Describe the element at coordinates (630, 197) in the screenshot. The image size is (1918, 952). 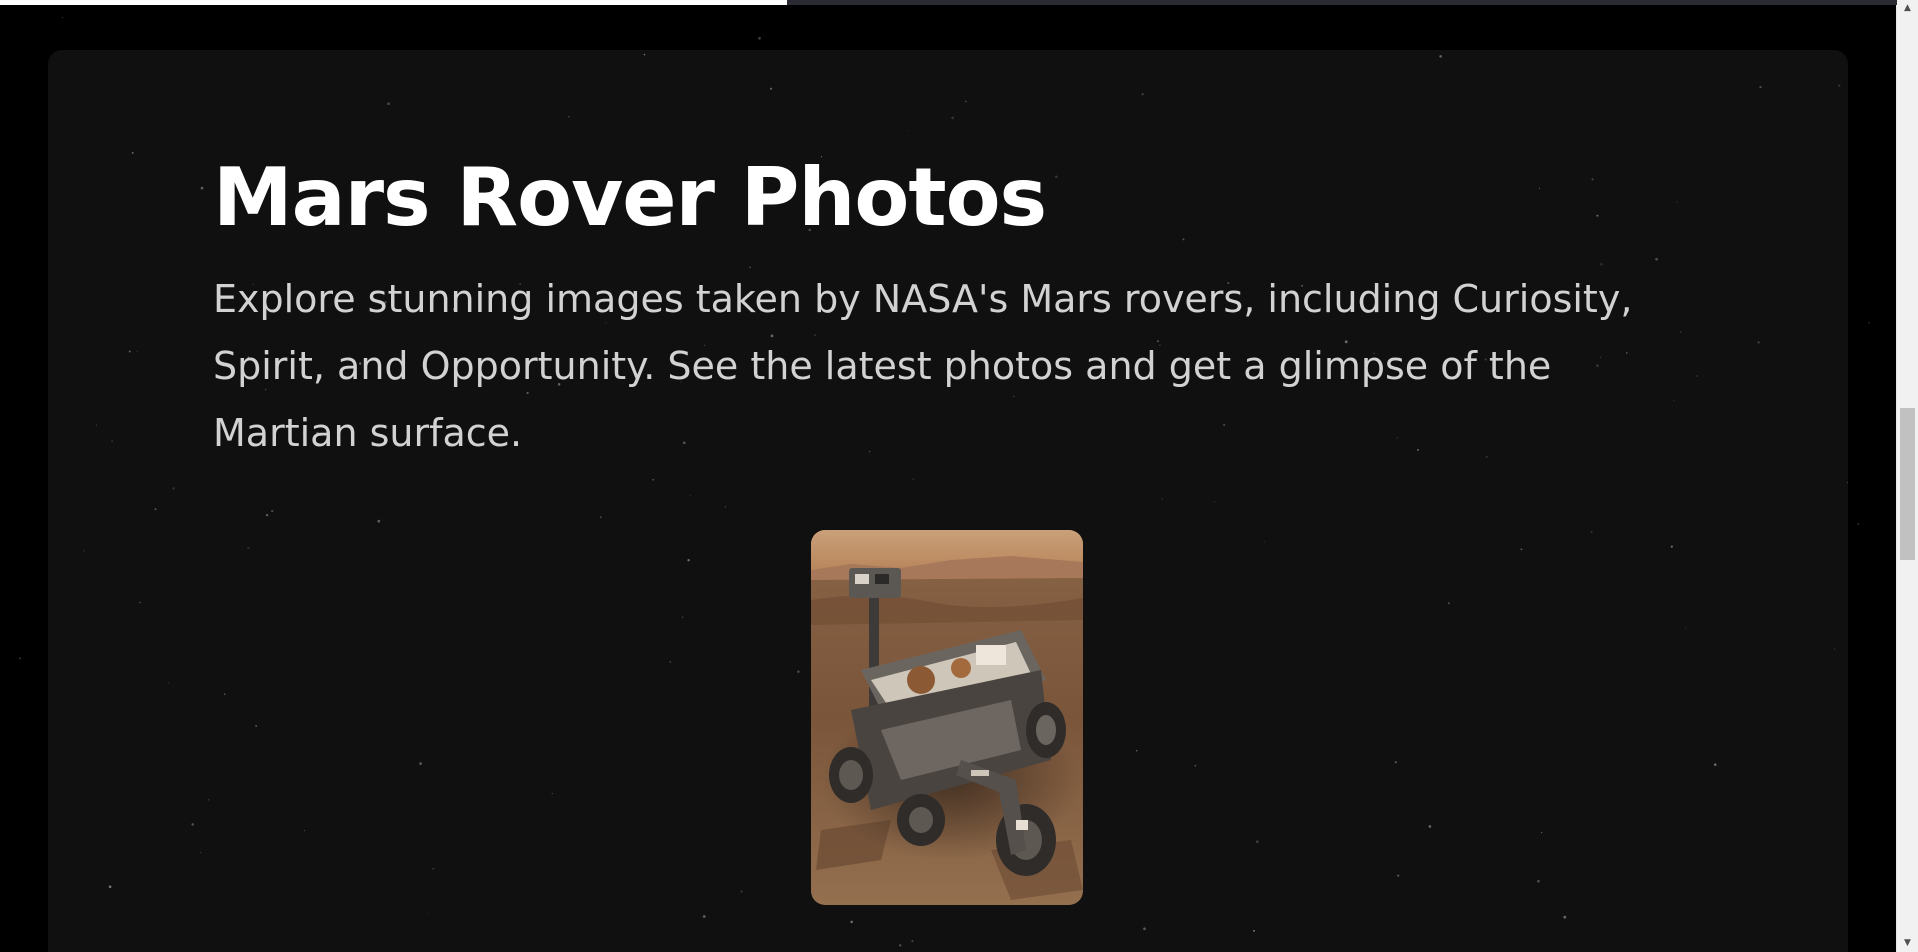
I see `page-title: Mars Rover Photos` at that location.